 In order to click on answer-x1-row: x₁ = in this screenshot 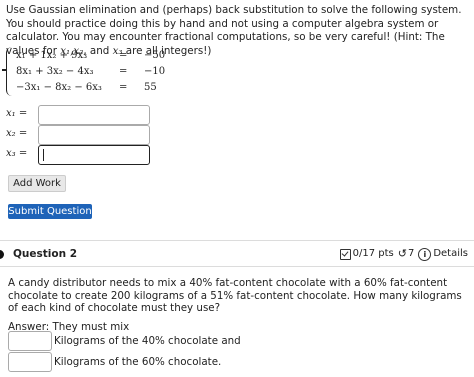, I will do `click(81, 115)`.